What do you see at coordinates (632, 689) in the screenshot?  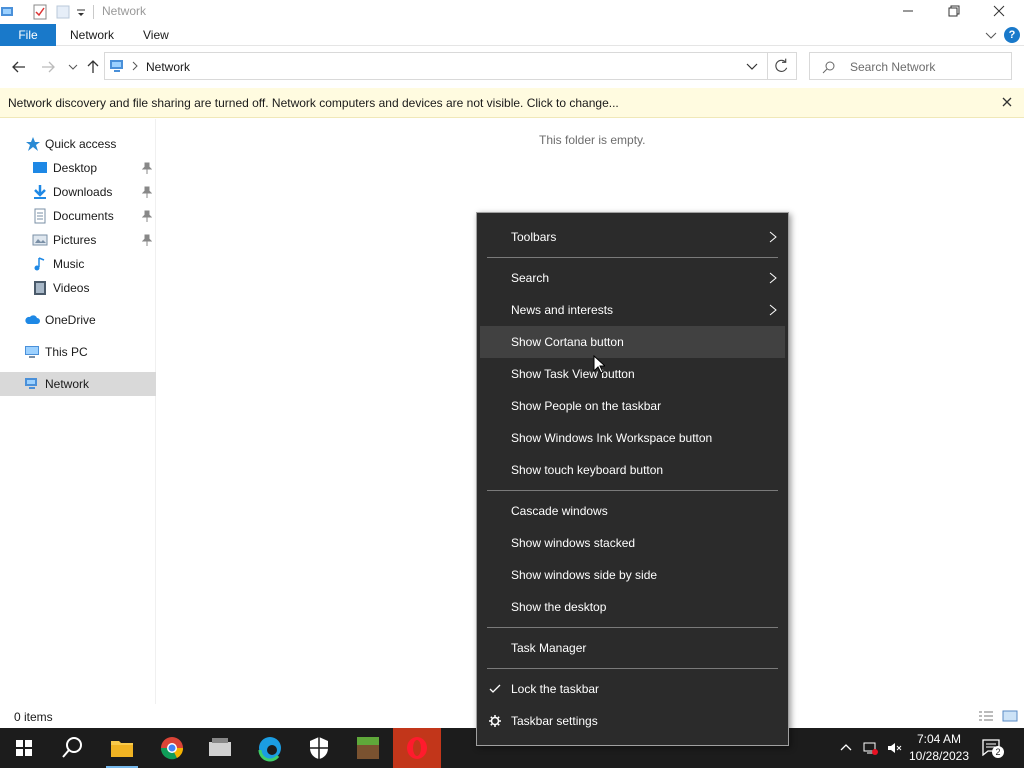 I see `menu-item-lock-the-taskbar: Lock the taskbar` at bounding box center [632, 689].